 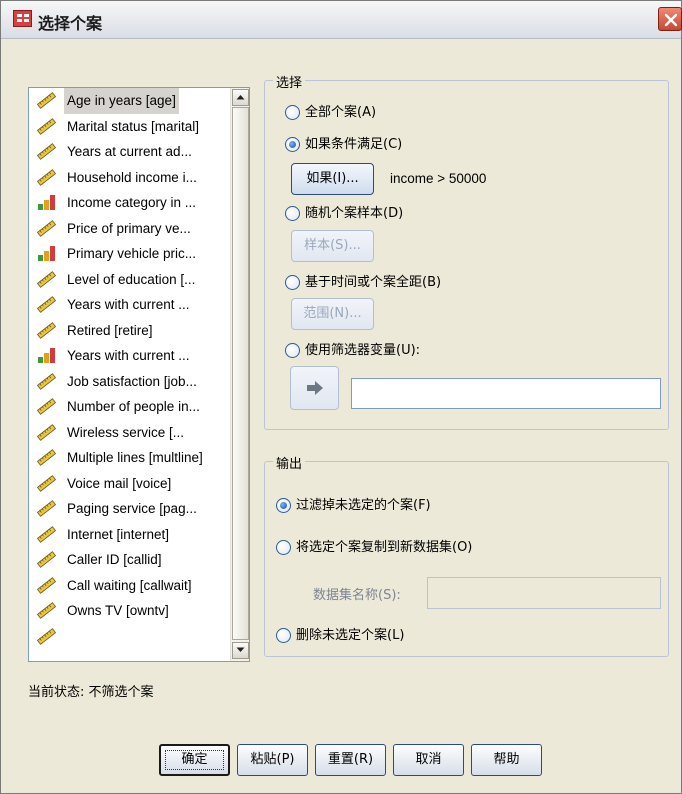 What do you see at coordinates (292, 112) in the screenshot?
I see `radio-all-cases-button` at bounding box center [292, 112].